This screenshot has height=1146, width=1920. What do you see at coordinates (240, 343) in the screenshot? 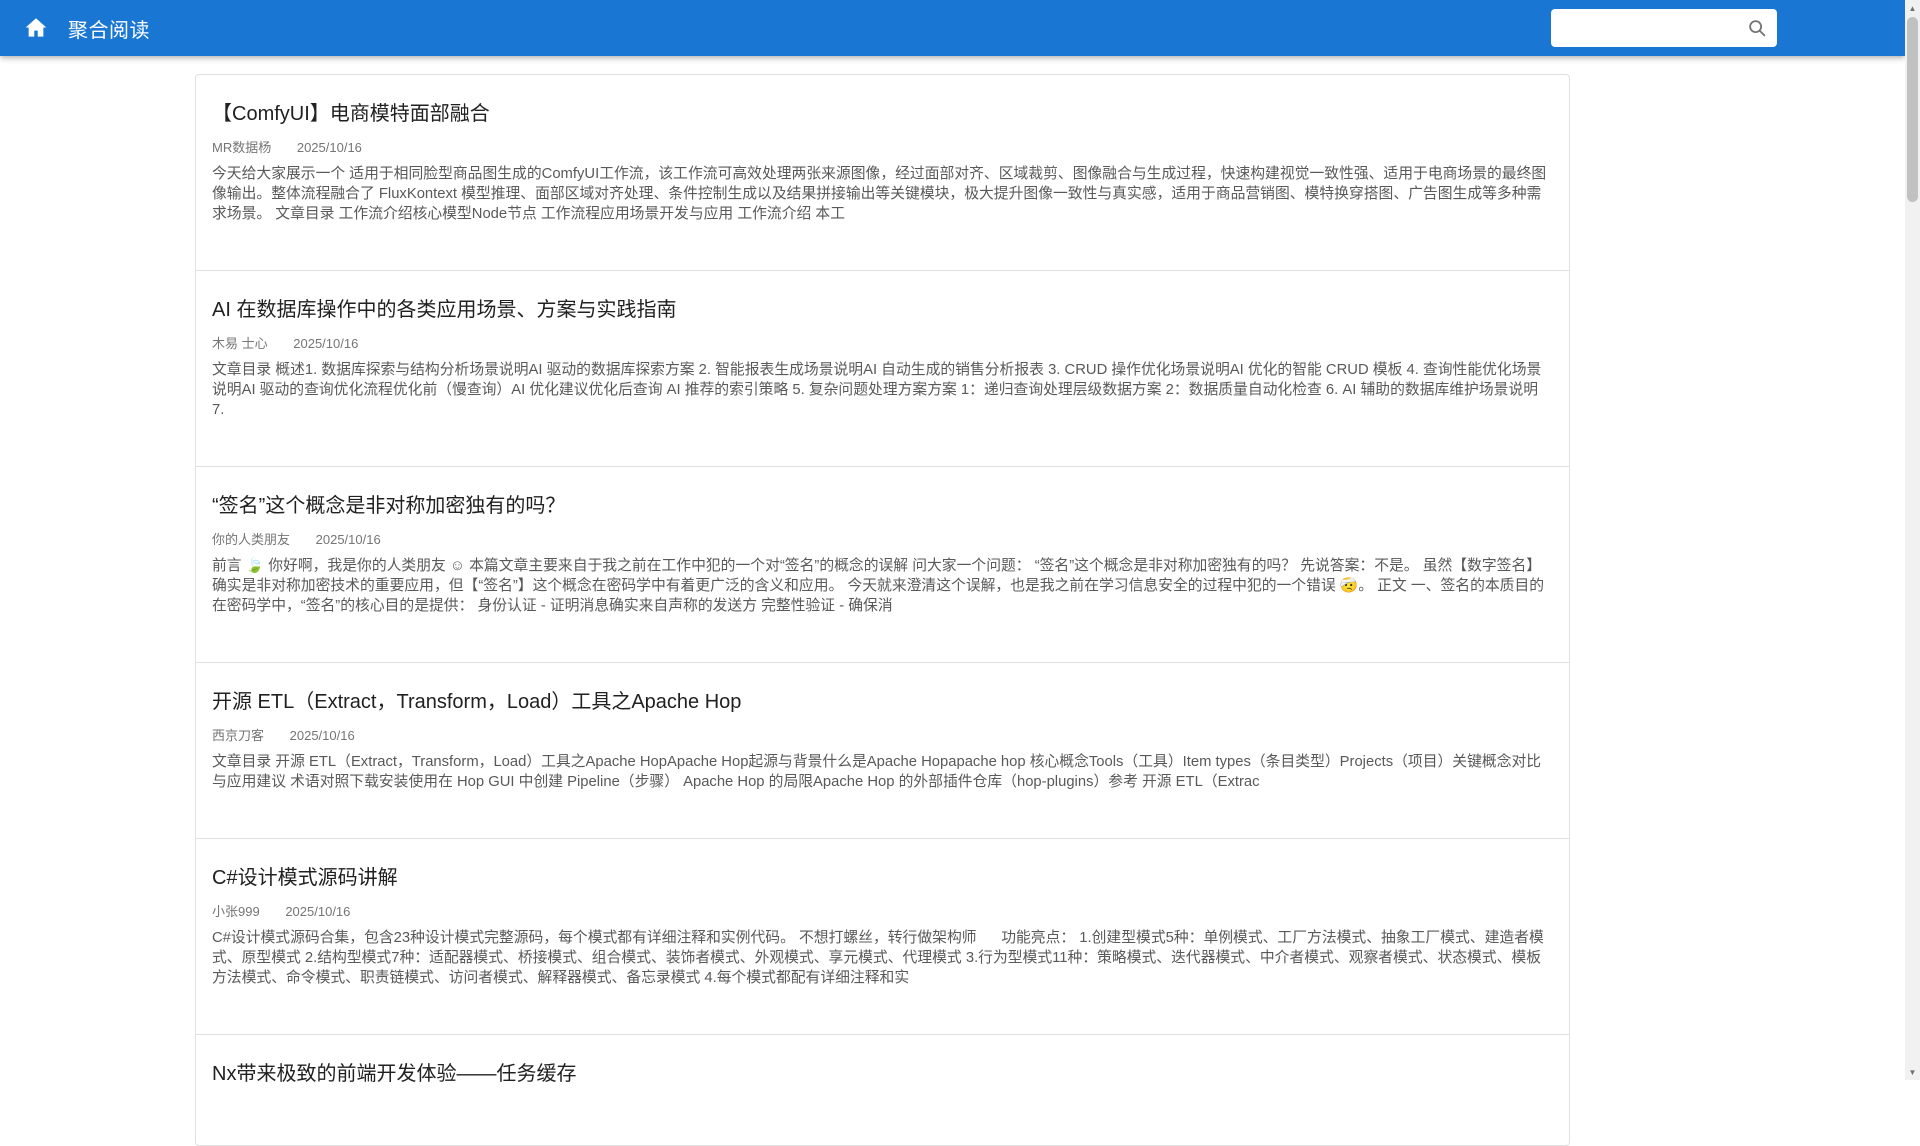
I see `article-author: 木易 士心` at bounding box center [240, 343].